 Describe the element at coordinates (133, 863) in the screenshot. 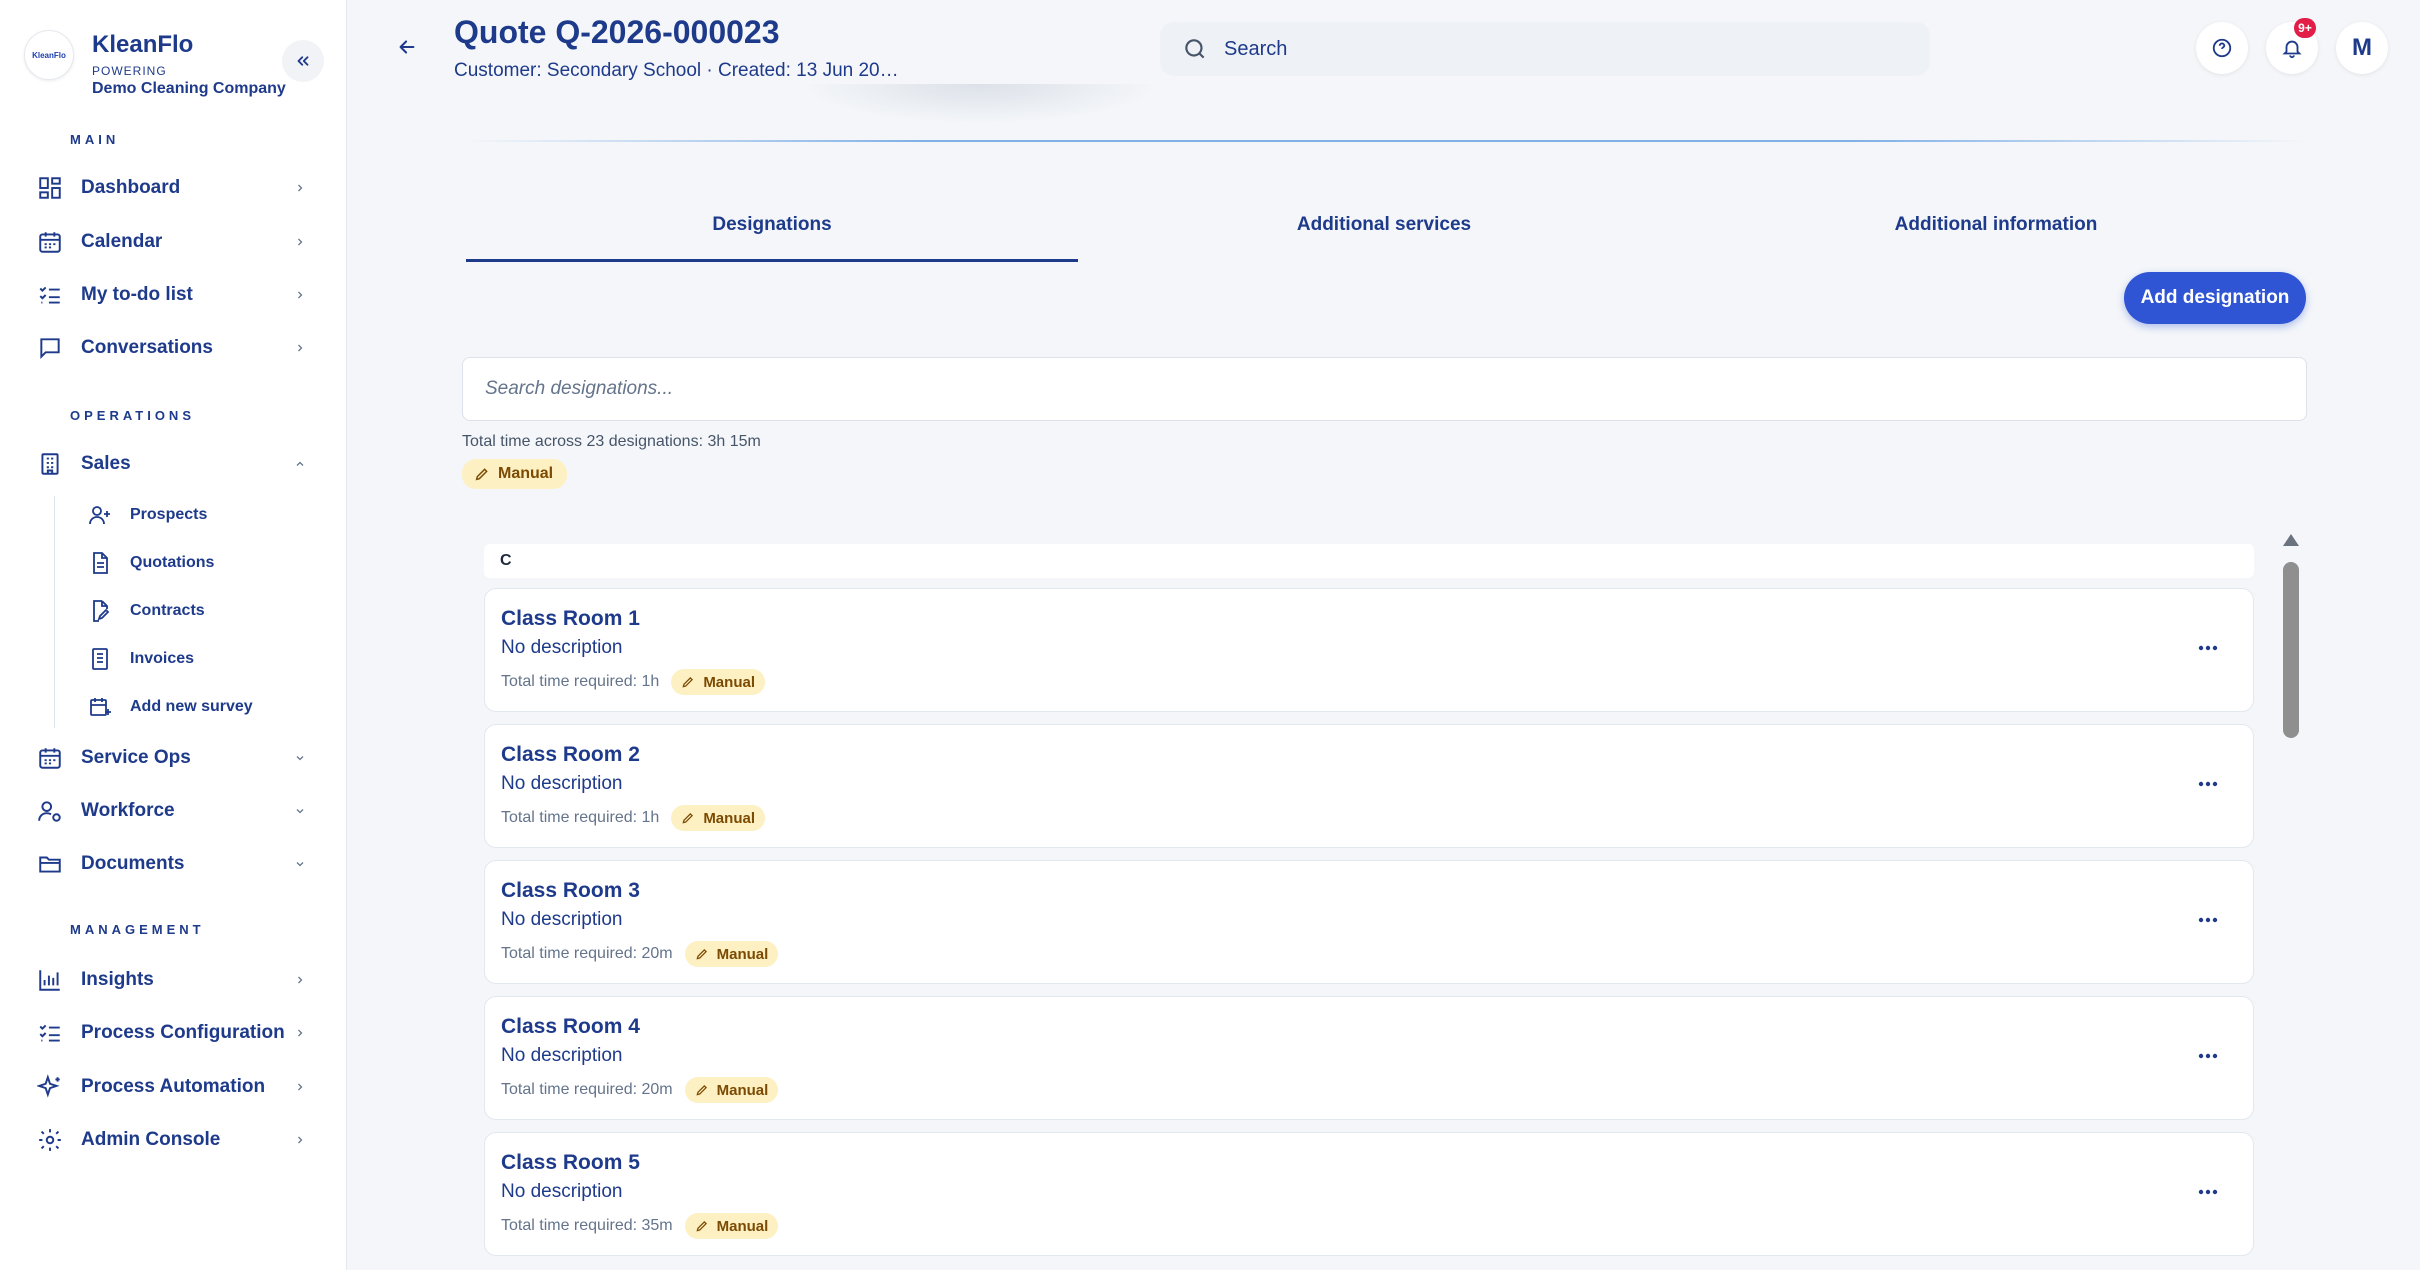

I see `sidebar-item-label: Documents` at that location.